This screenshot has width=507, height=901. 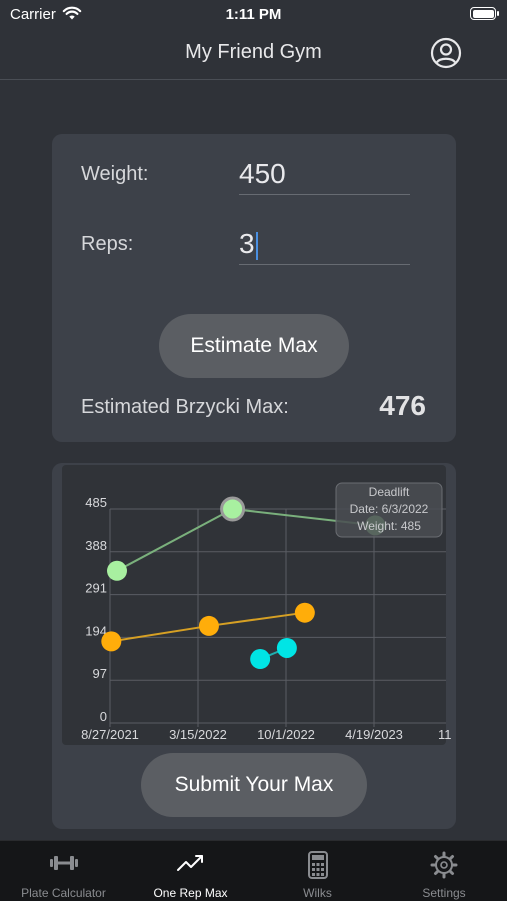 What do you see at coordinates (198, 734) in the screenshot?
I see `x-tick-label: 3/15/2022` at bounding box center [198, 734].